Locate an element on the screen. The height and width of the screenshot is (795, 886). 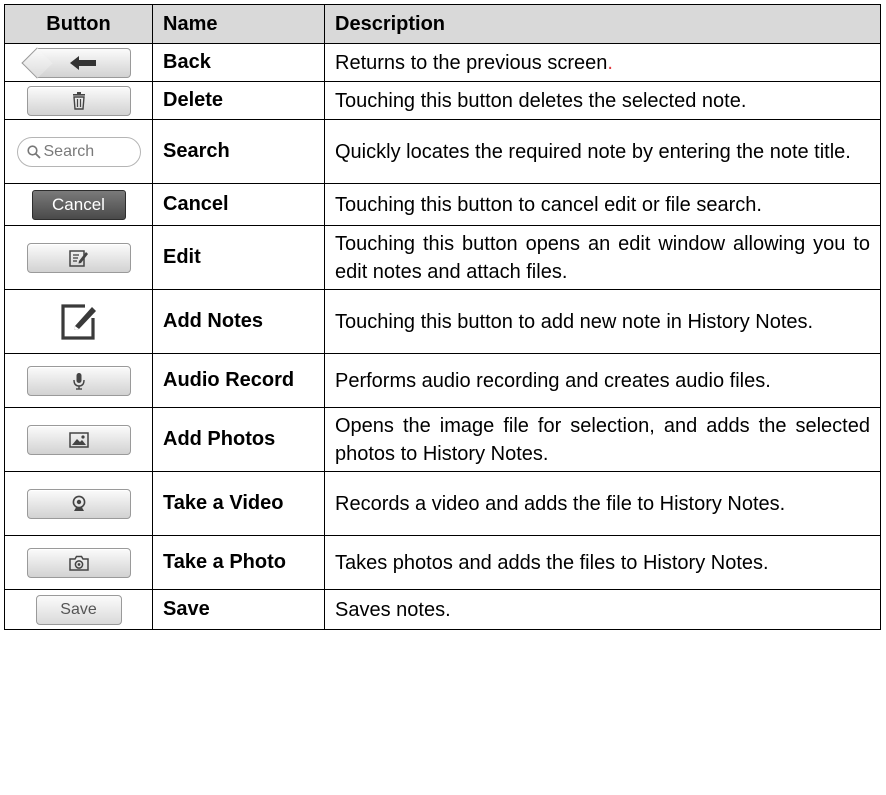
edit-button is located at coordinates (78, 257).